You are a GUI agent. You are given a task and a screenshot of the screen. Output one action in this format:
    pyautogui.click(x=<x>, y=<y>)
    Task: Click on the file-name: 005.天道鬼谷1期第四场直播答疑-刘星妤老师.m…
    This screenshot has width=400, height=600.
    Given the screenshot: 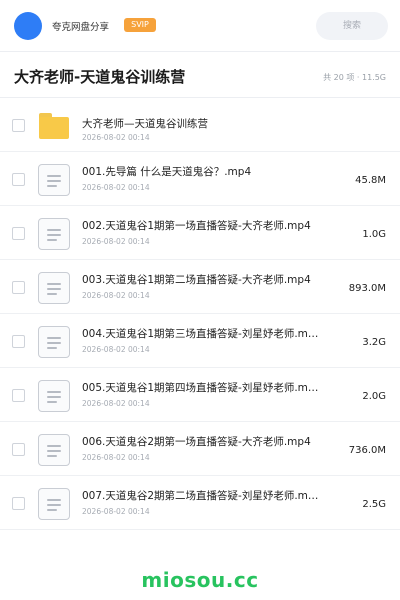 What is the action you would take?
    pyautogui.click(x=204, y=387)
    